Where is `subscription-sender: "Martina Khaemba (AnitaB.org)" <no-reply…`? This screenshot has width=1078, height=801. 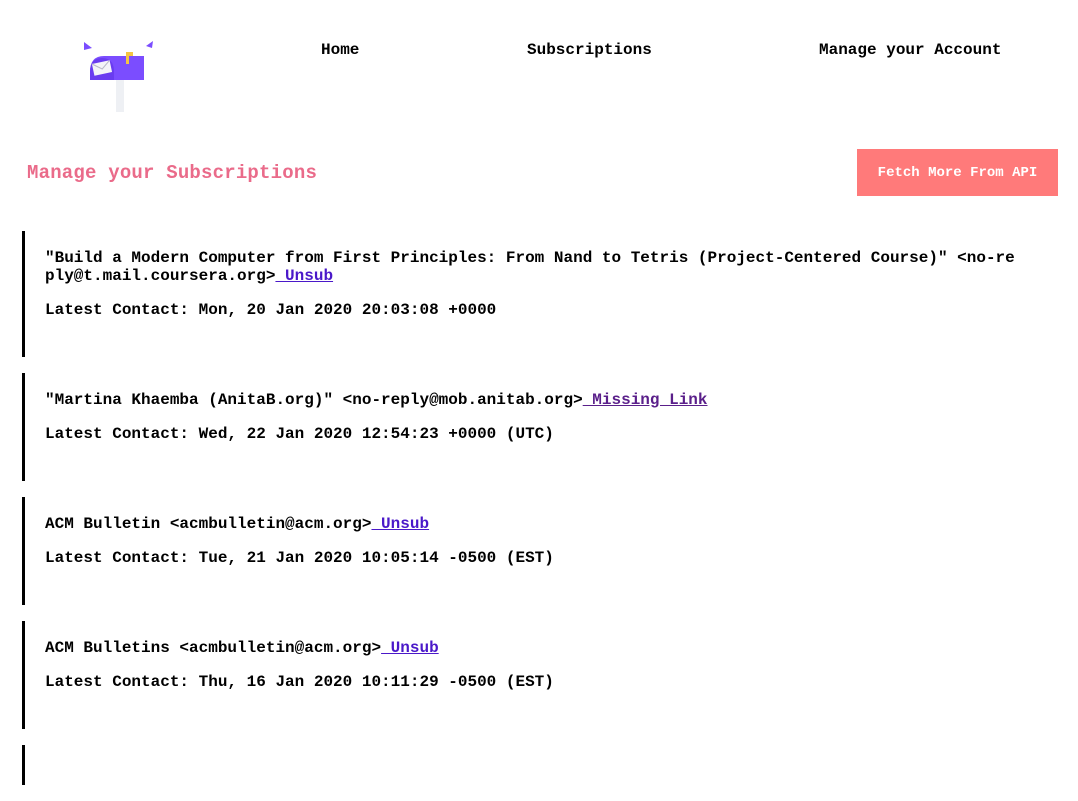
subscription-sender: "Martina Khaemba (AnitaB.org)" <no-reply… is located at coordinates (532, 400).